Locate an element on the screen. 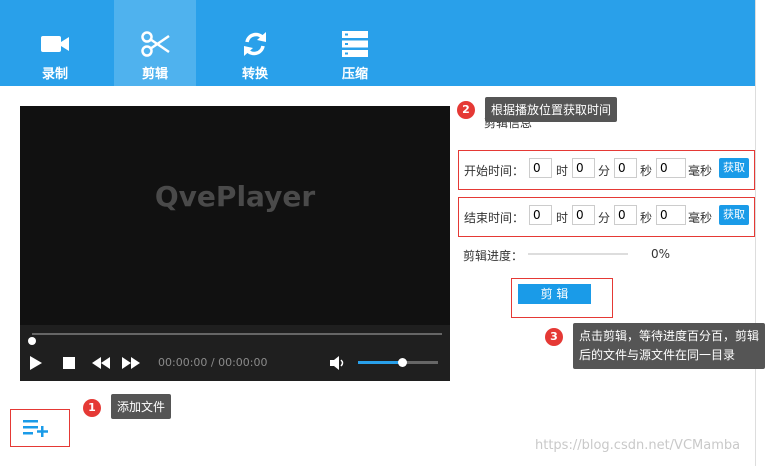 The height and width of the screenshot is (466, 767). time-display: 00:00:00 / 00:00:00 is located at coordinates (213, 362).